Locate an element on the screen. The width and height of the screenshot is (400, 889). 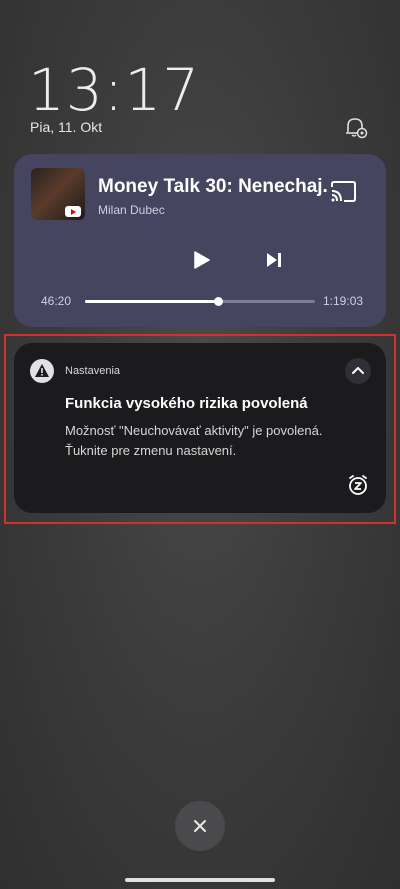
play-button is located at coordinates (201, 260).